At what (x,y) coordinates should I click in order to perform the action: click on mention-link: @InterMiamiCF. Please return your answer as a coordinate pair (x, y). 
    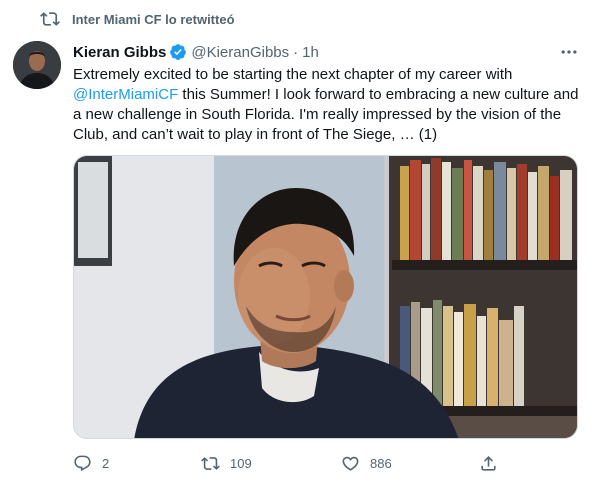
    Looking at the image, I should click on (125, 94).